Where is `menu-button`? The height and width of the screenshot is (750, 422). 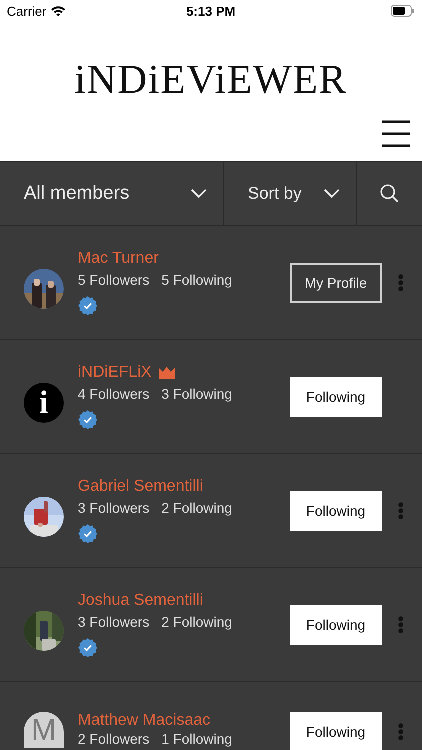
menu-button is located at coordinates (396, 134).